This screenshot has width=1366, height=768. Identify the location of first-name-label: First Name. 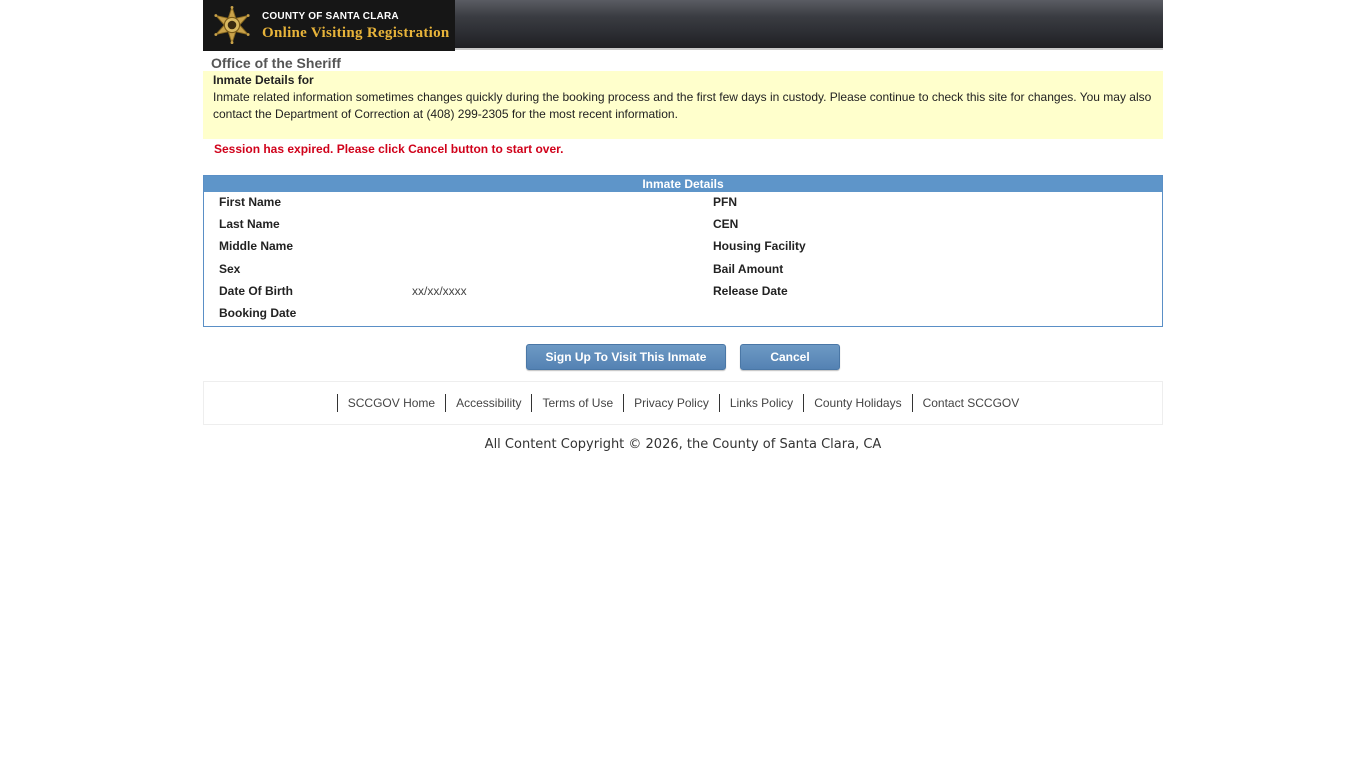
(250, 202).